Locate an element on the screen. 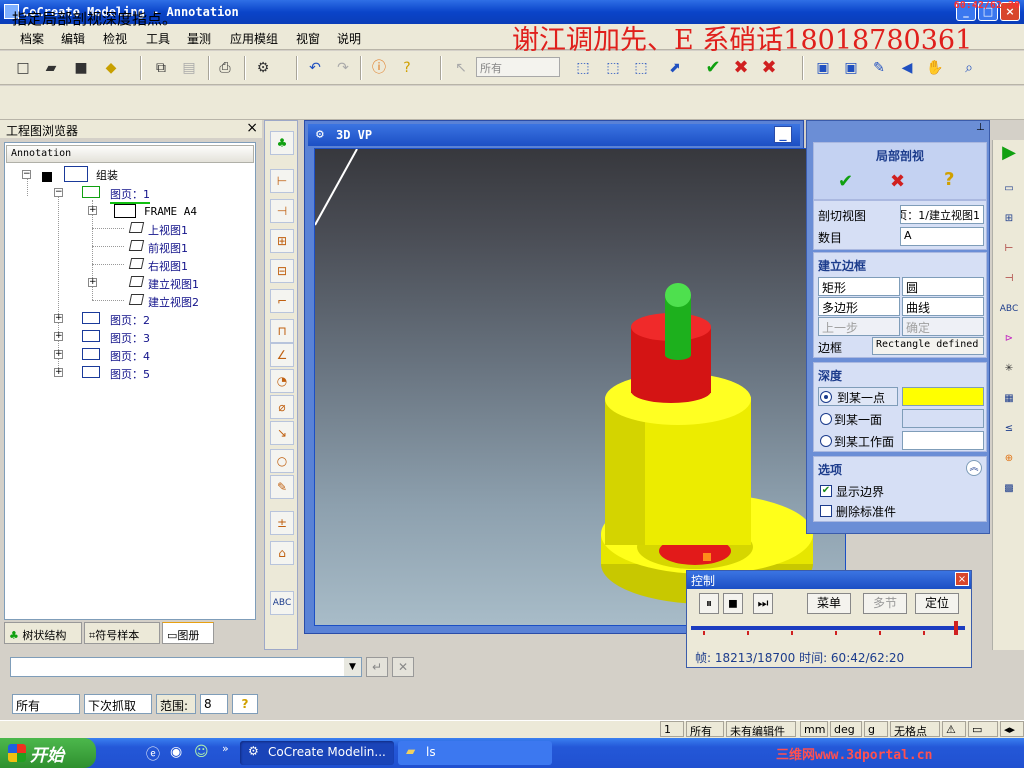  enter-icon: ↵ is located at coordinates (377, 667).